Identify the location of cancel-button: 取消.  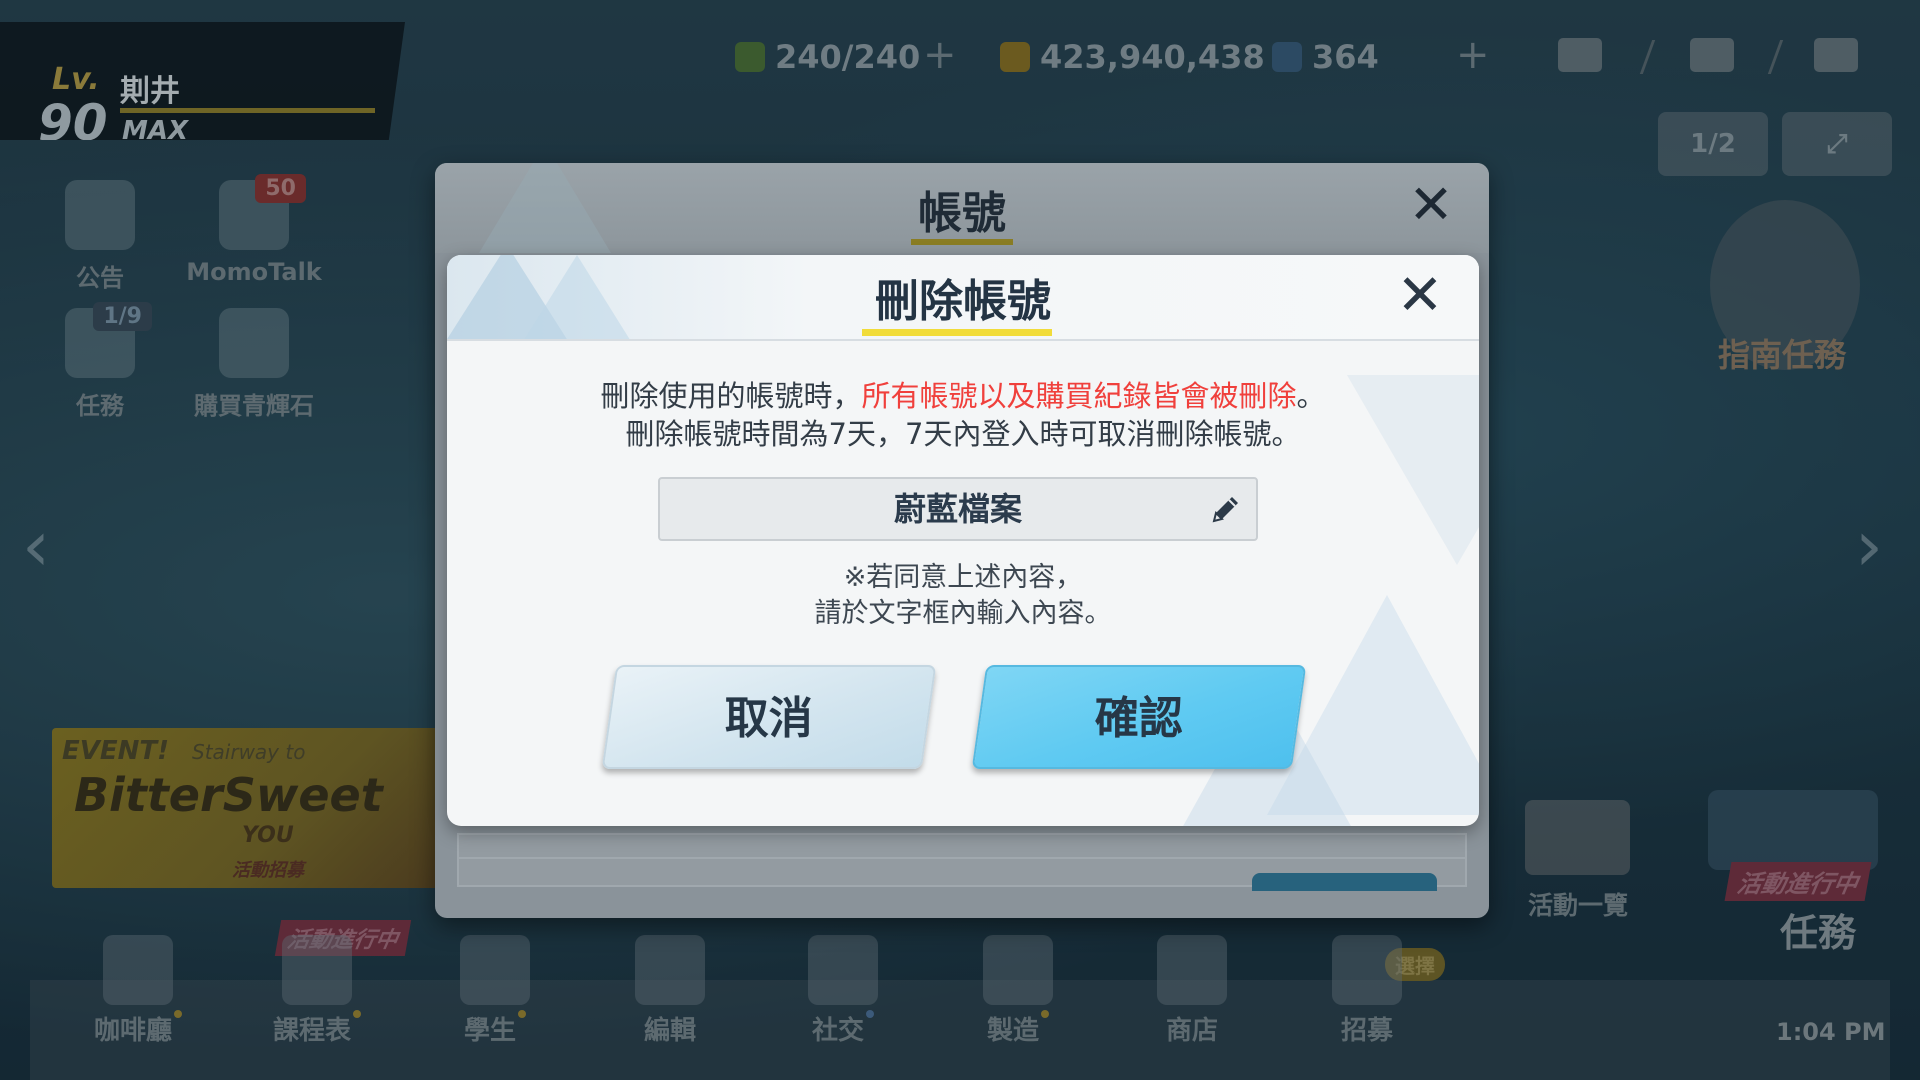
(769, 717).